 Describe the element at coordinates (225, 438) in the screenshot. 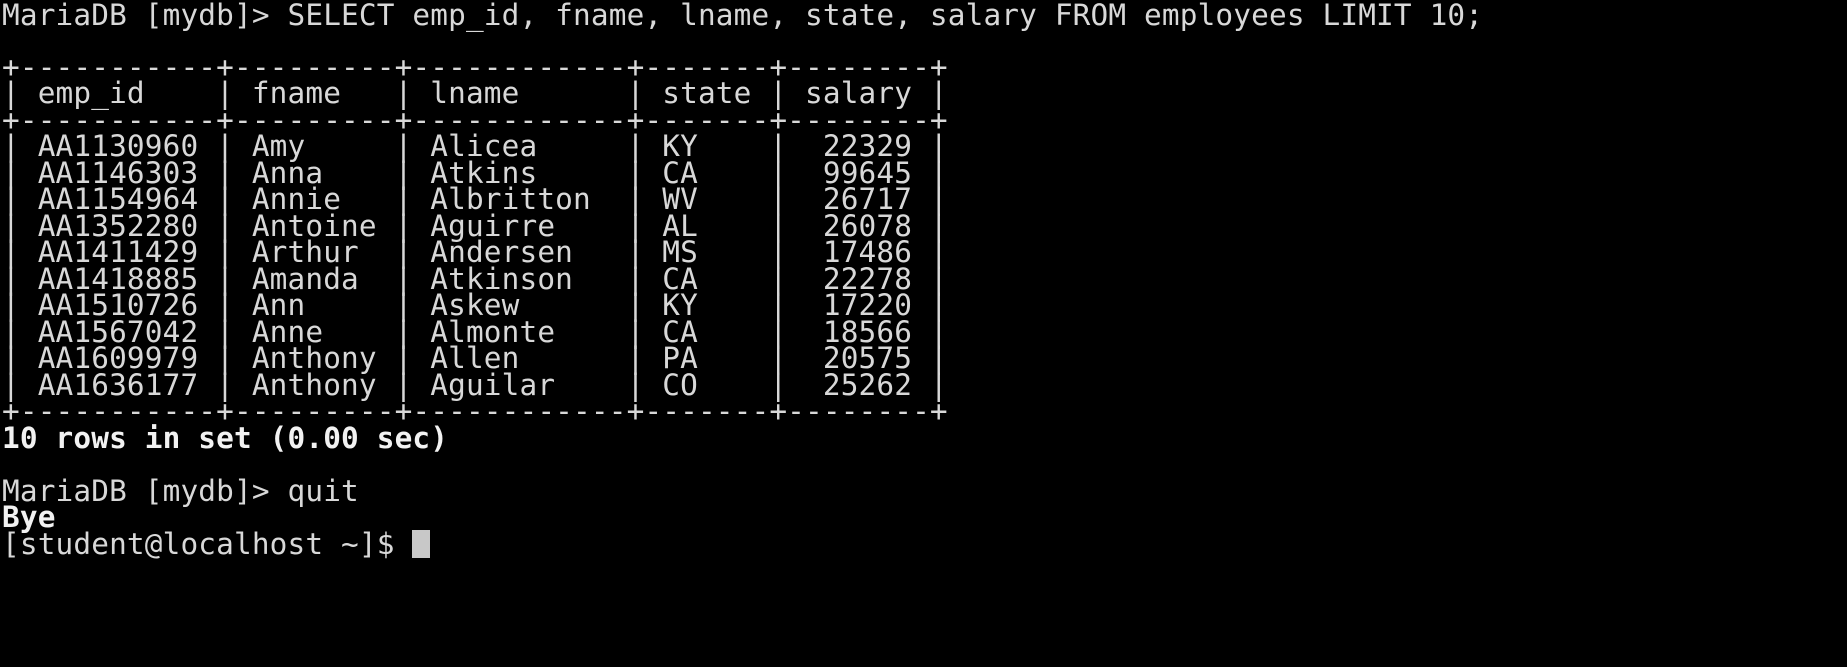

I see `result-summary: 10 rows in set (0.00 sec)` at that location.